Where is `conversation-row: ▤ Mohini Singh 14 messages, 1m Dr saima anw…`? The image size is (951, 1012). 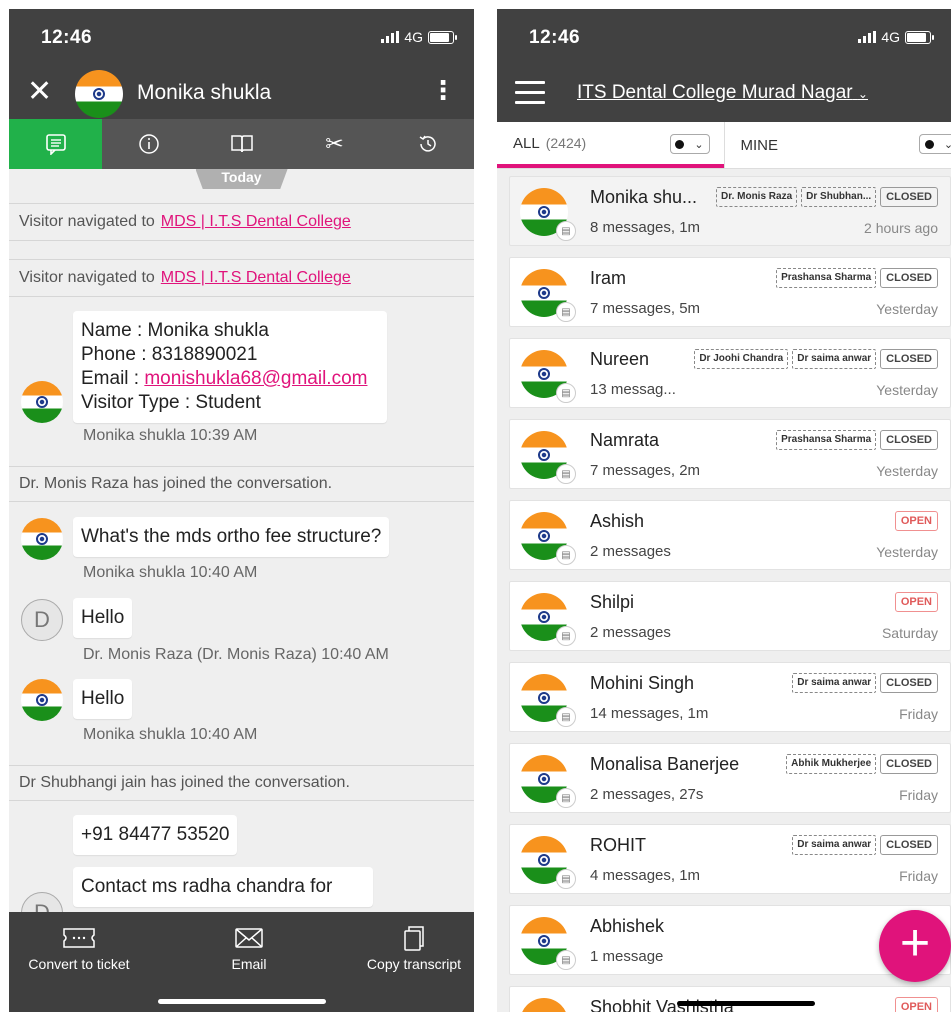
conversation-row: ▤ Mohini Singh 14 messages, 1m Dr saima anw… is located at coordinates (730, 697).